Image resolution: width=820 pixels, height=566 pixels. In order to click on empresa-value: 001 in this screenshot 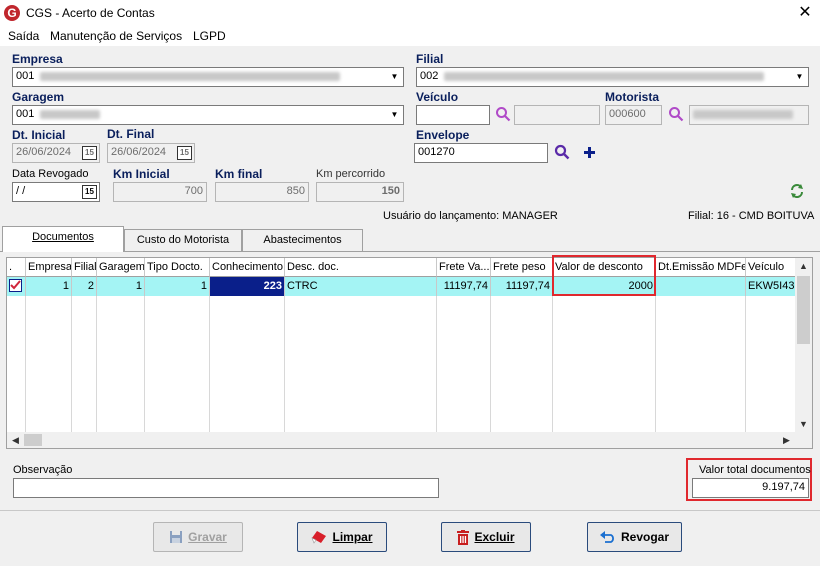, I will do `click(25, 76)`.